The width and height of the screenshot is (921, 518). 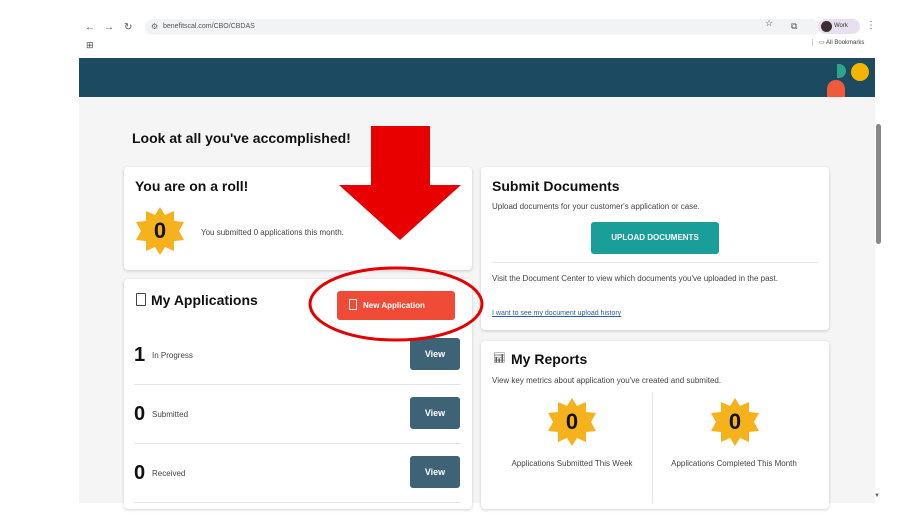 I want to click on annotation-layer, so click(x=396, y=234).